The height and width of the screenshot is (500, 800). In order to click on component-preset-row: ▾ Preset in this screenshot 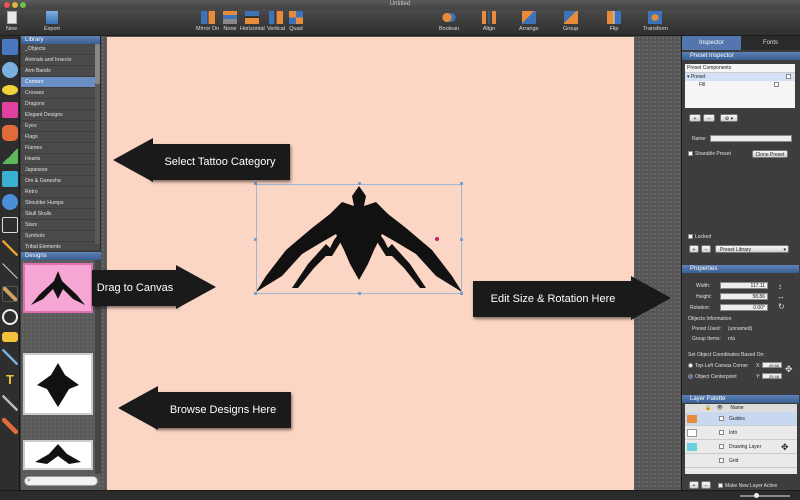, I will do `click(740, 77)`.